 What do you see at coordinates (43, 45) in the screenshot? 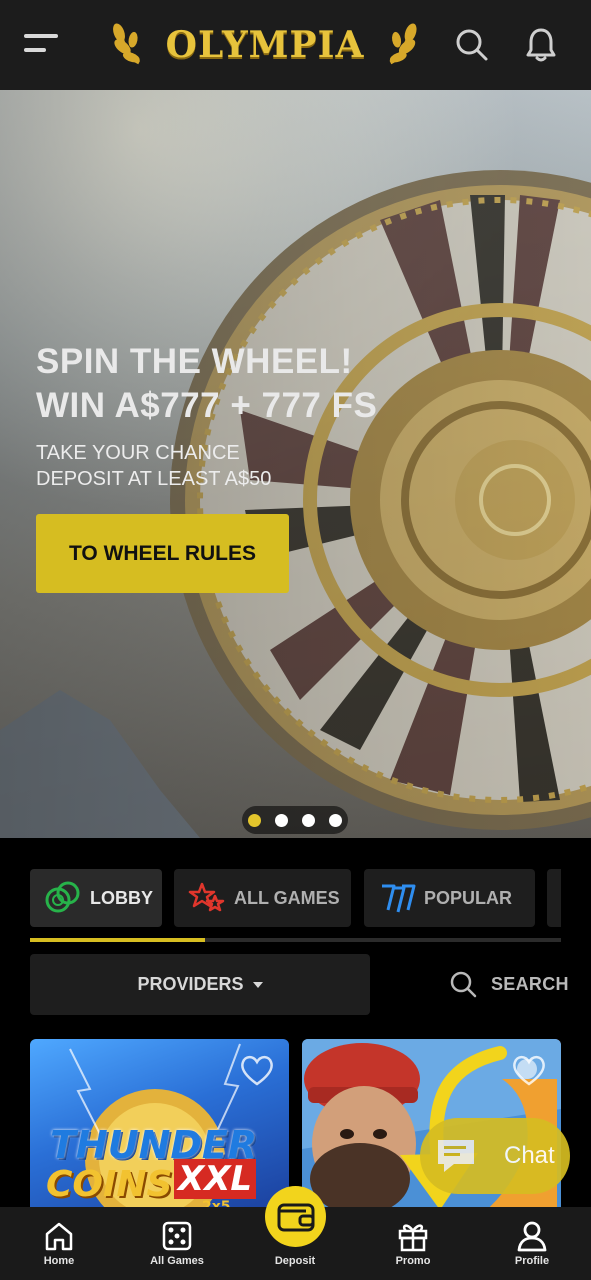
I see `menu-icon` at bounding box center [43, 45].